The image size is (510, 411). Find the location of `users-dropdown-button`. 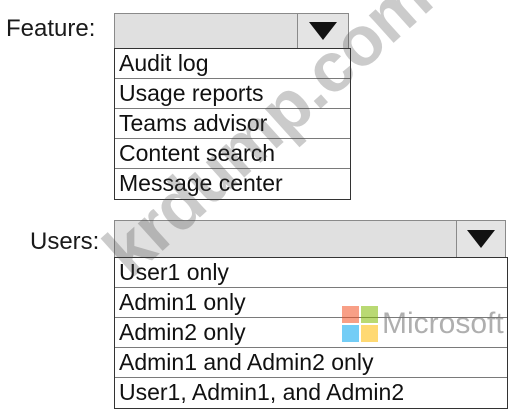

users-dropdown-button is located at coordinates (480, 239).